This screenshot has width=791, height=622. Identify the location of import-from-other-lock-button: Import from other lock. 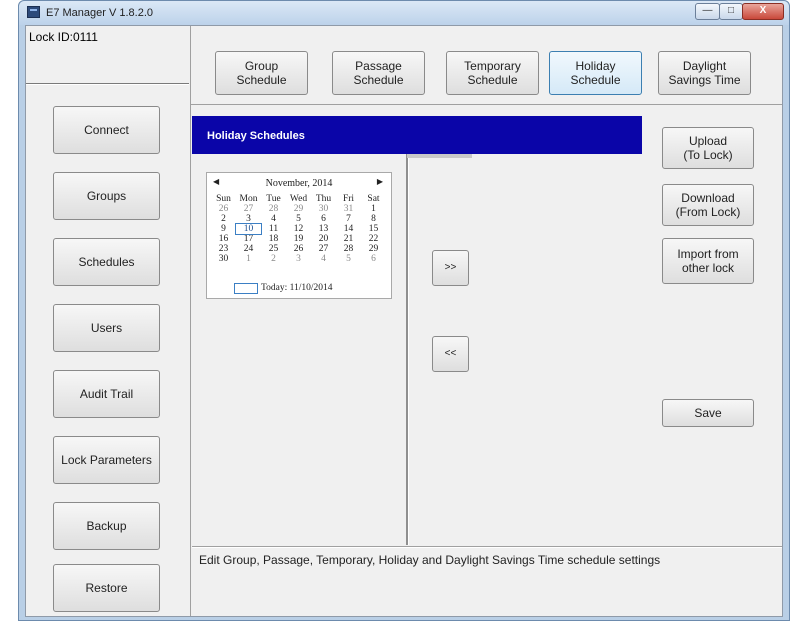
(708, 261).